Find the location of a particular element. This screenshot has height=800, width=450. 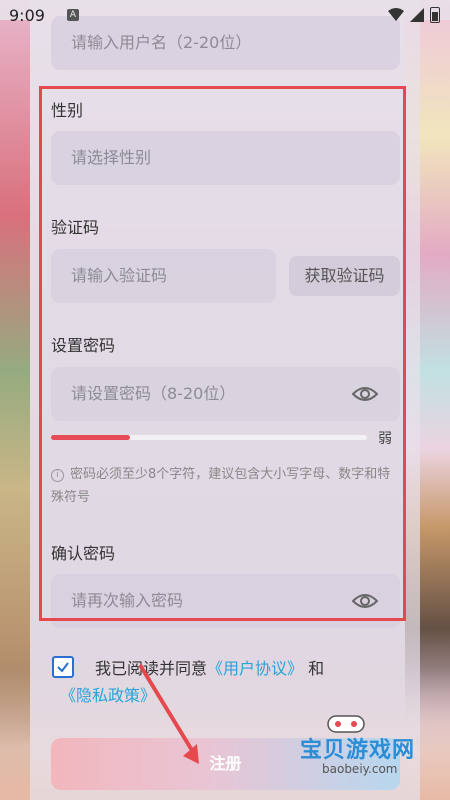

watermark-name: 宝贝游戏网 is located at coordinates (358, 750).